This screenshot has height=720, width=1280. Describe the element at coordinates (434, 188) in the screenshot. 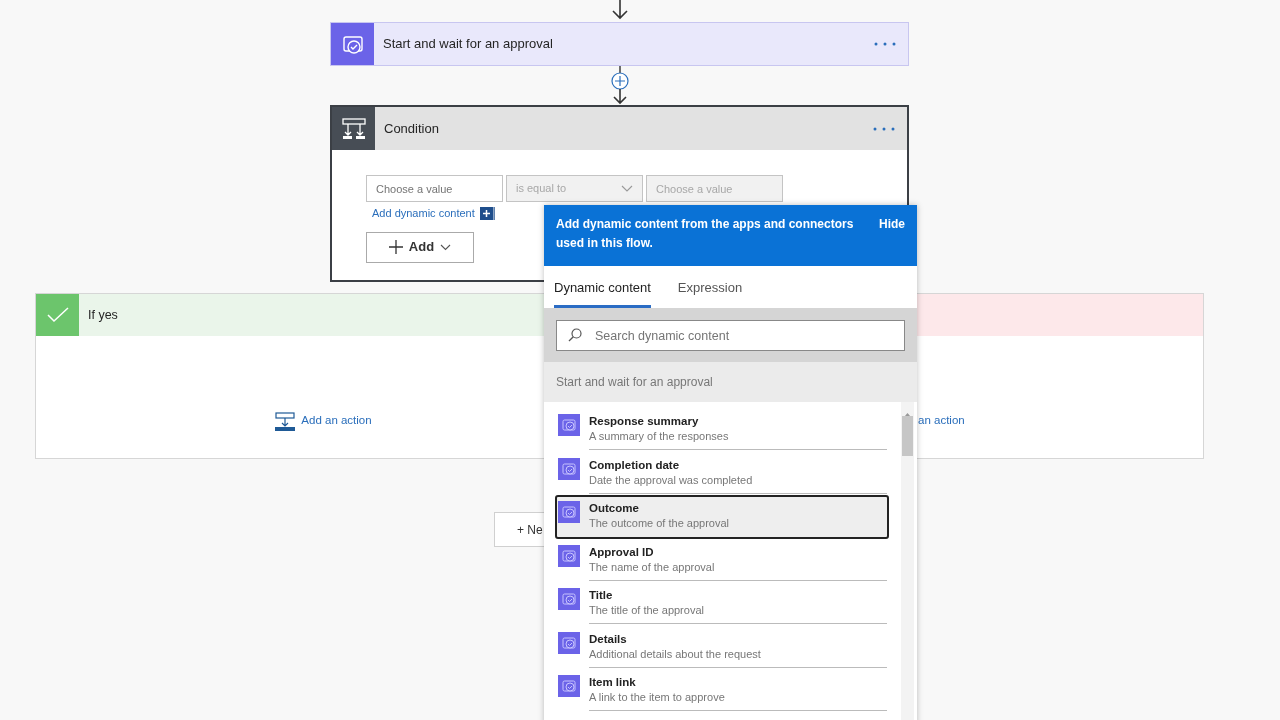

I see `value-field: Choose a value` at that location.